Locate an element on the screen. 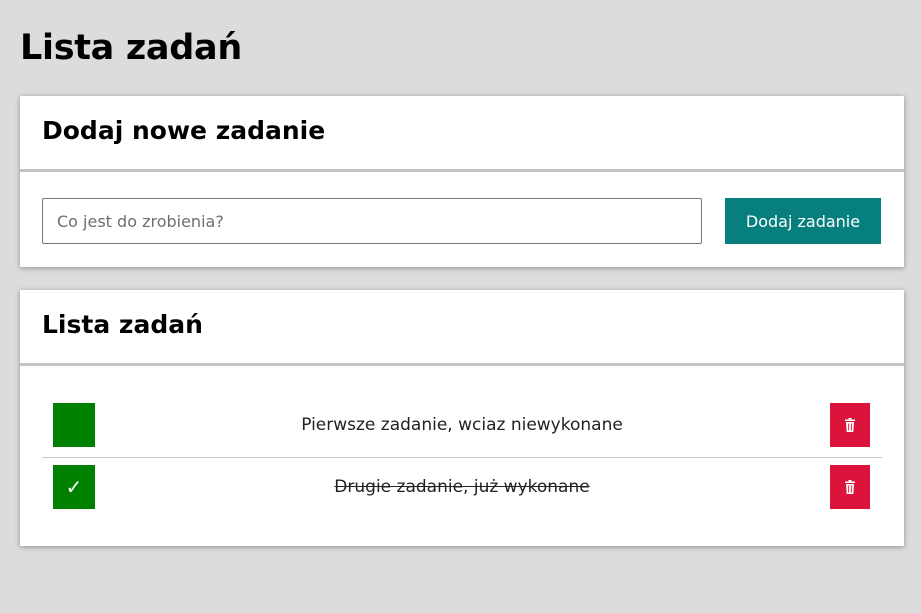 This screenshot has height=613, width=921. add-task-heading: Dodaj nowe zadanie is located at coordinates (184, 130).